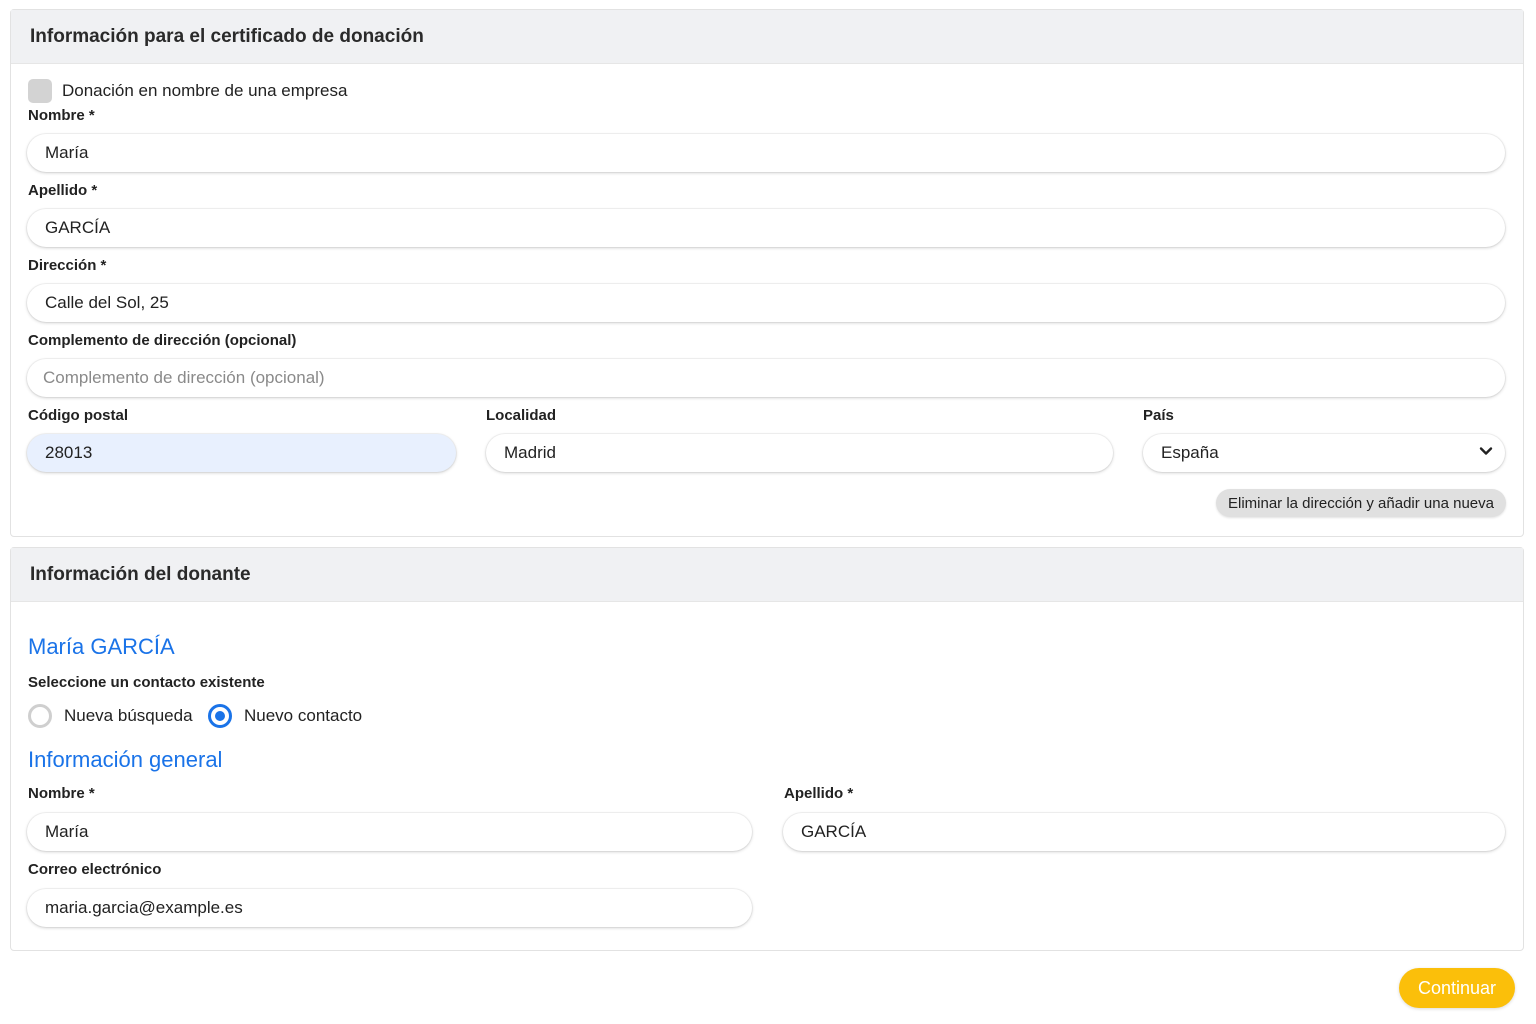  I want to click on postal-code-label: Código postal, so click(78, 415).